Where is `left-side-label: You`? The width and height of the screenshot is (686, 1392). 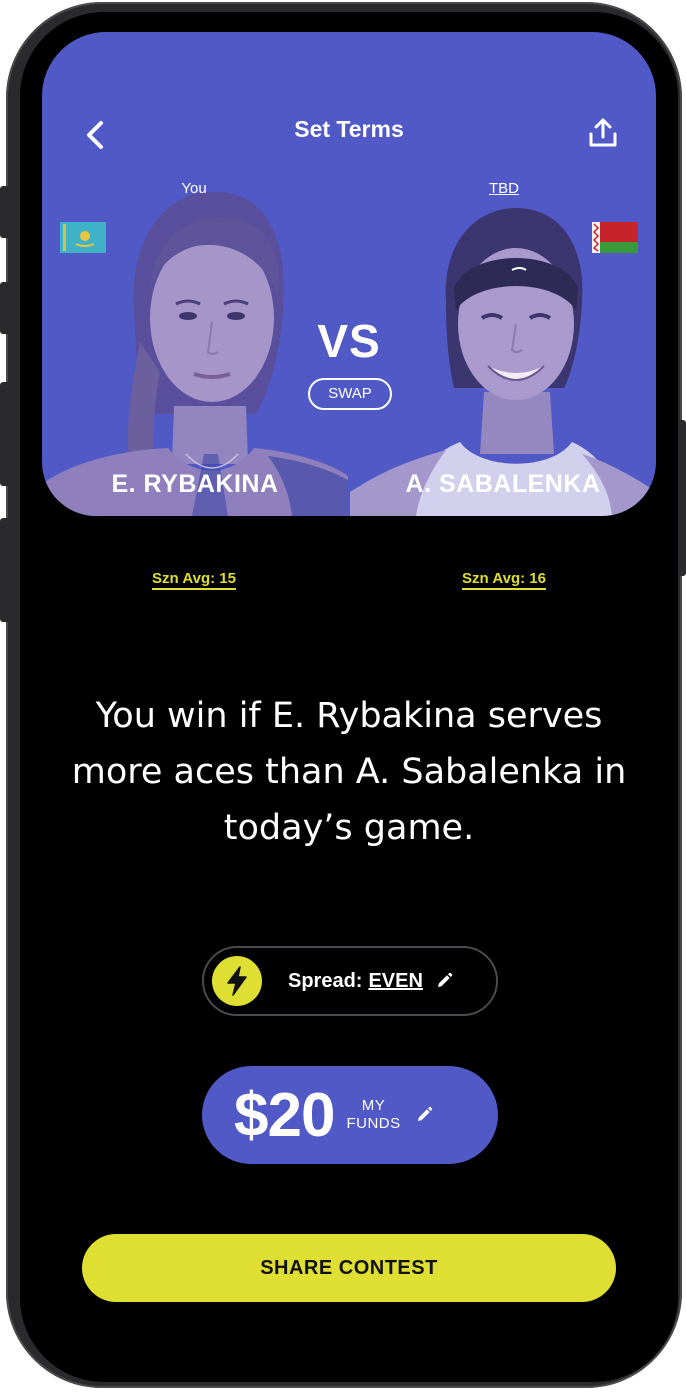 left-side-label: You is located at coordinates (194, 188).